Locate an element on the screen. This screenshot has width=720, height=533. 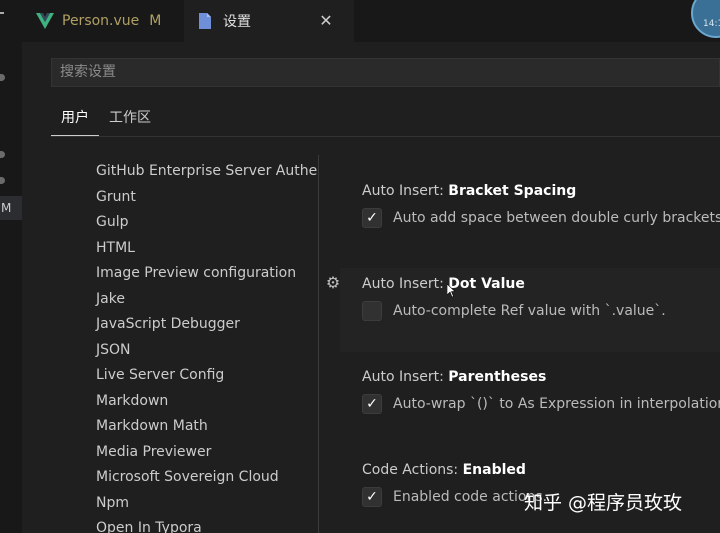
setting-title: Auto Insert: Bracket Spacing is located at coordinates (469, 191).